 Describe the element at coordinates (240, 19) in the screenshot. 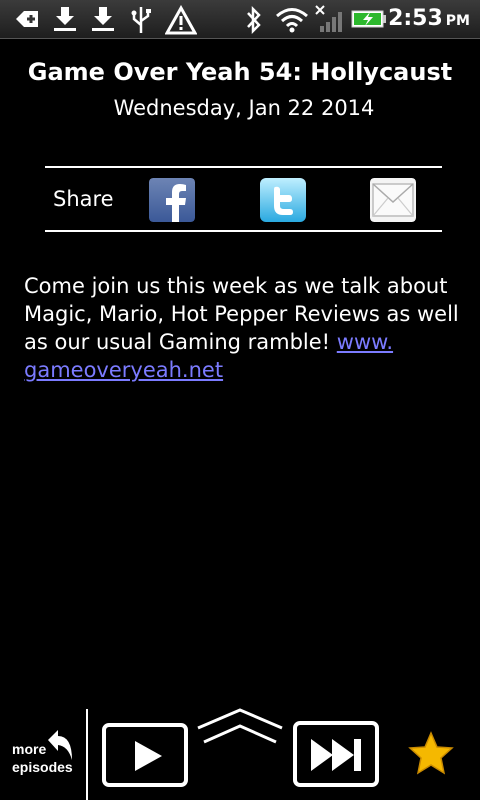

I see `status-bar: 2:53 PM` at that location.